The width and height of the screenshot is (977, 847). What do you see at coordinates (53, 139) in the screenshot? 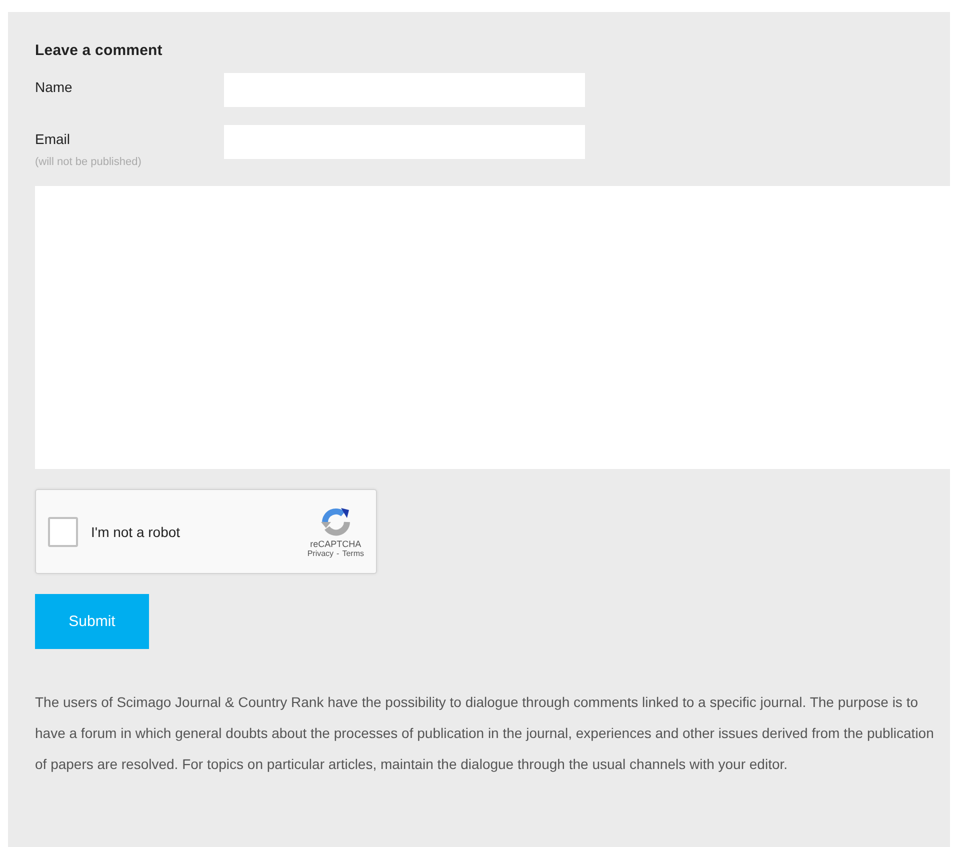
I see `field-label: Email` at bounding box center [53, 139].